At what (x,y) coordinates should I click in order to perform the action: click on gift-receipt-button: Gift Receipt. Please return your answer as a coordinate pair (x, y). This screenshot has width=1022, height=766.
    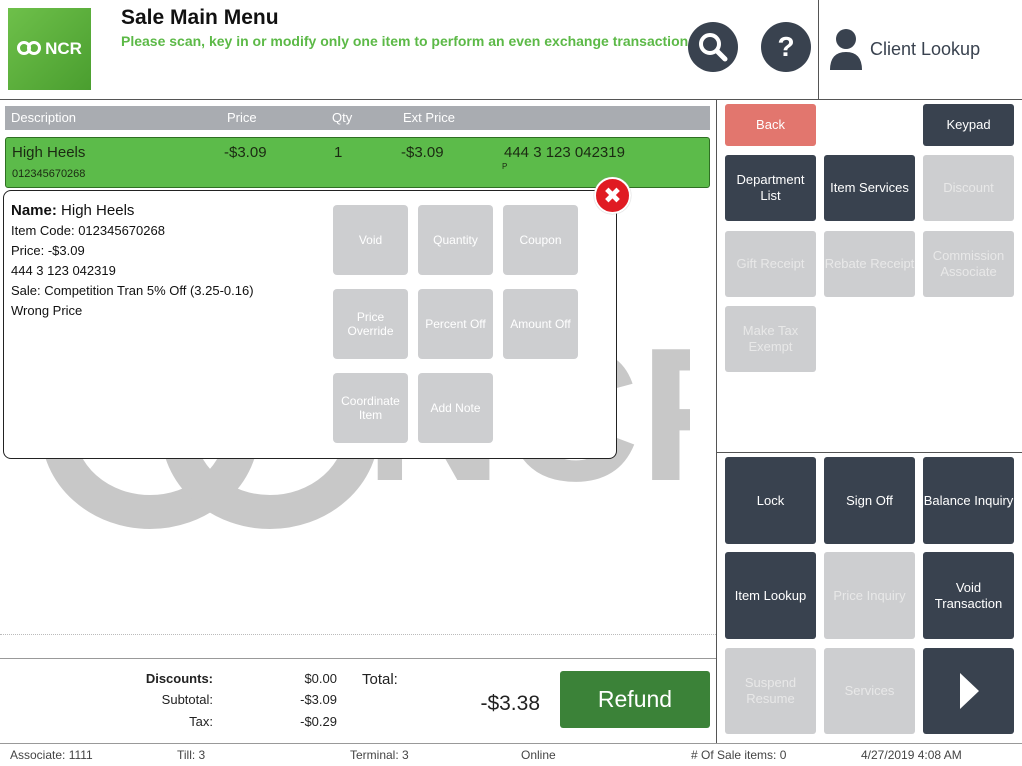
    Looking at the image, I should click on (770, 264).